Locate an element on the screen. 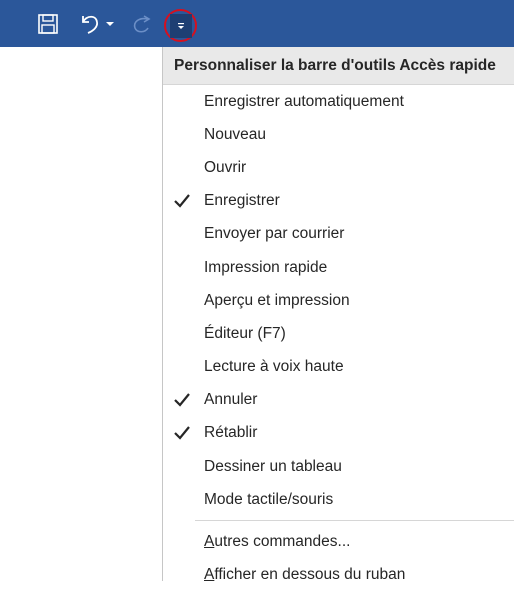 The width and height of the screenshot is (514, 592). redo-button is located at coordinates (141, 24).